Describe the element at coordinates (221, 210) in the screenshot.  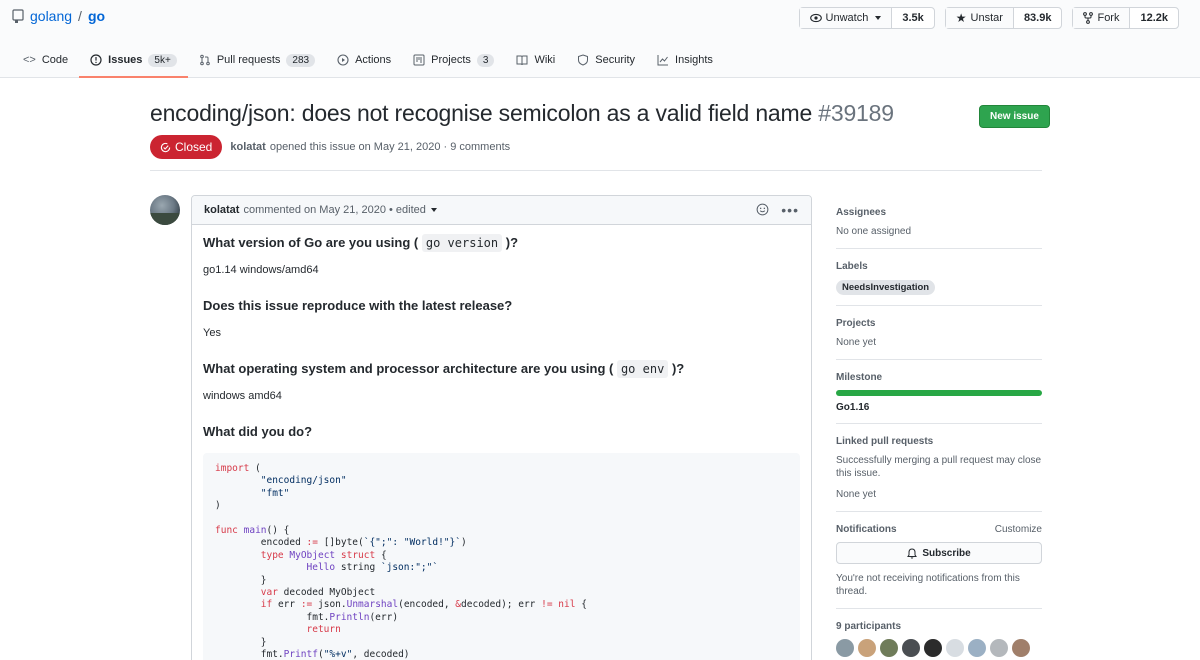
I see `comment-author-link: kolatat` at that location.